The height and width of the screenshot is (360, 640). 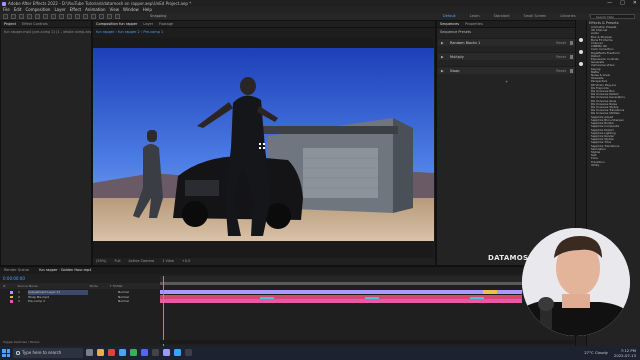 I want to click on photoshop-icon, so click(x=177, y=352).